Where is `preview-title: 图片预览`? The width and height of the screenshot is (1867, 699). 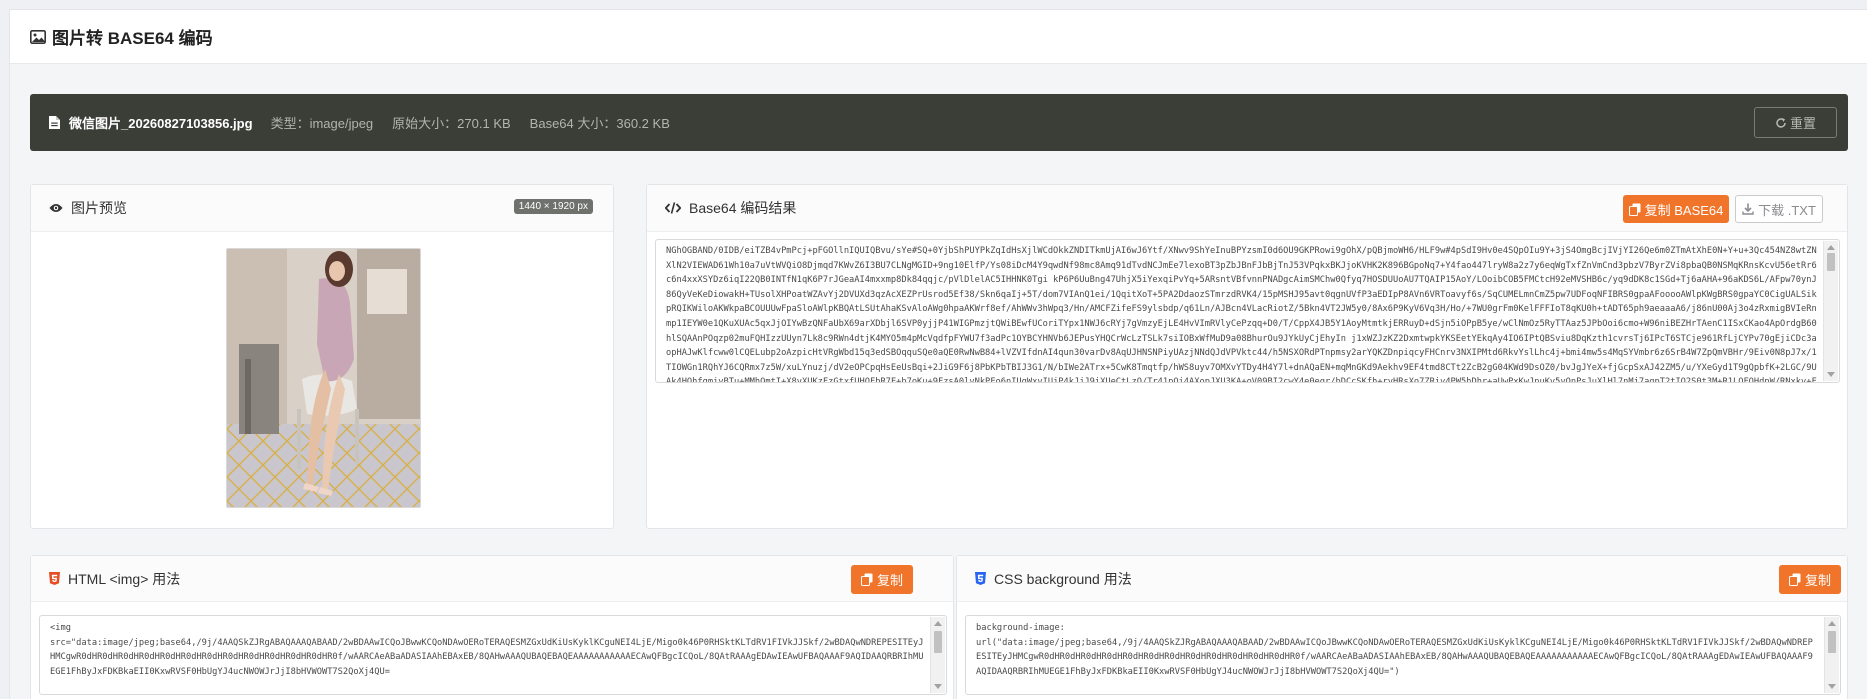
preview-title: 图片预览 is located at coordinates (99, 208).